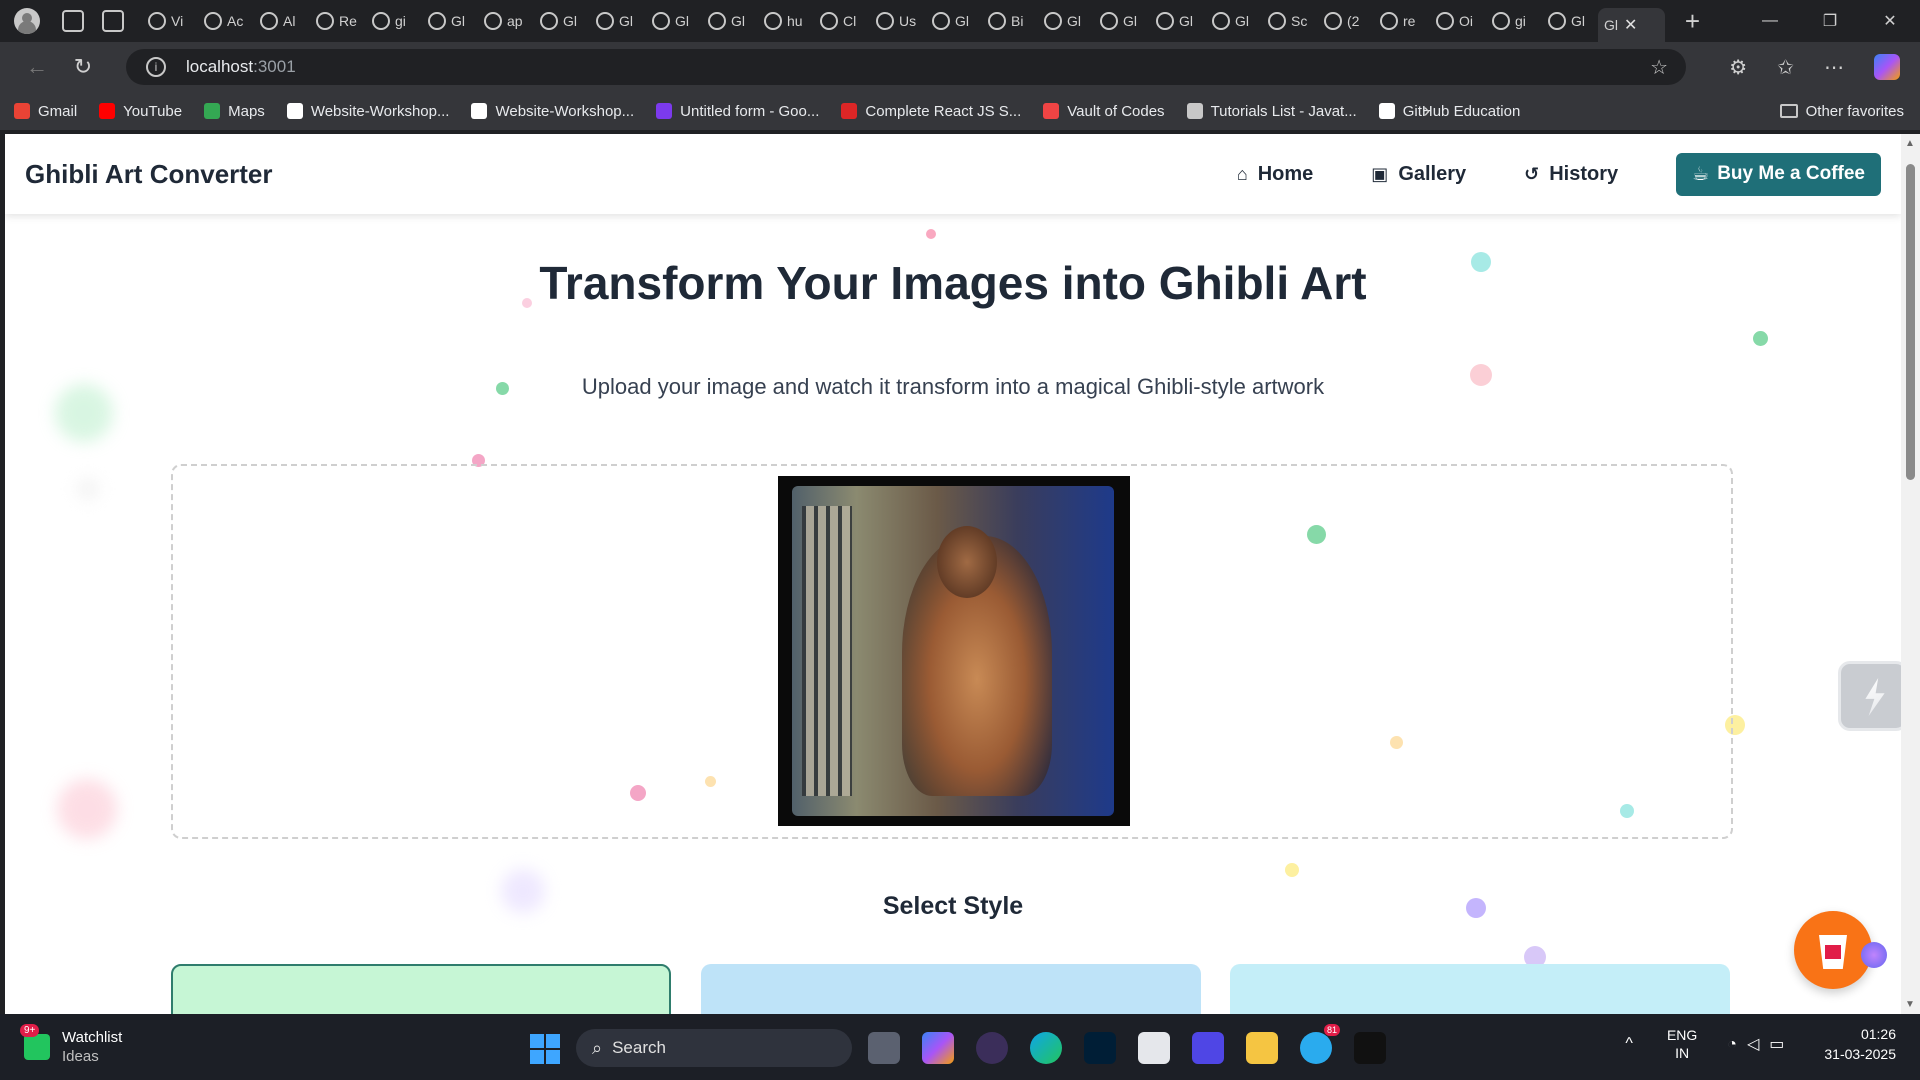 The image size is (1920, 1080). Describe the element at coordinates (1869, 696) in the screenshot. I see `side-extension-widget` at that location.